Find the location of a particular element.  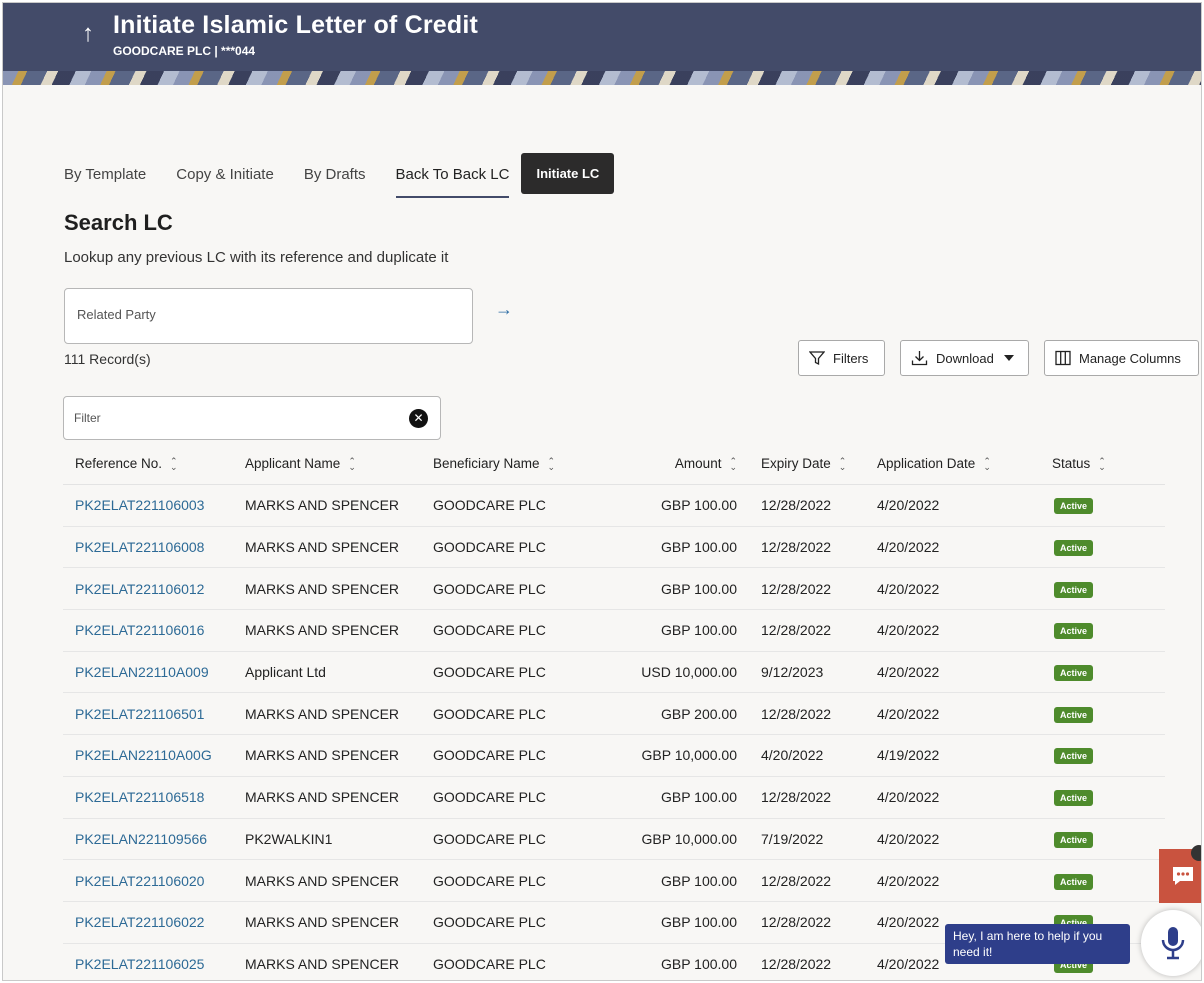

reference-link: PK2ELAT221106020 is located at coordinates (139, 881).